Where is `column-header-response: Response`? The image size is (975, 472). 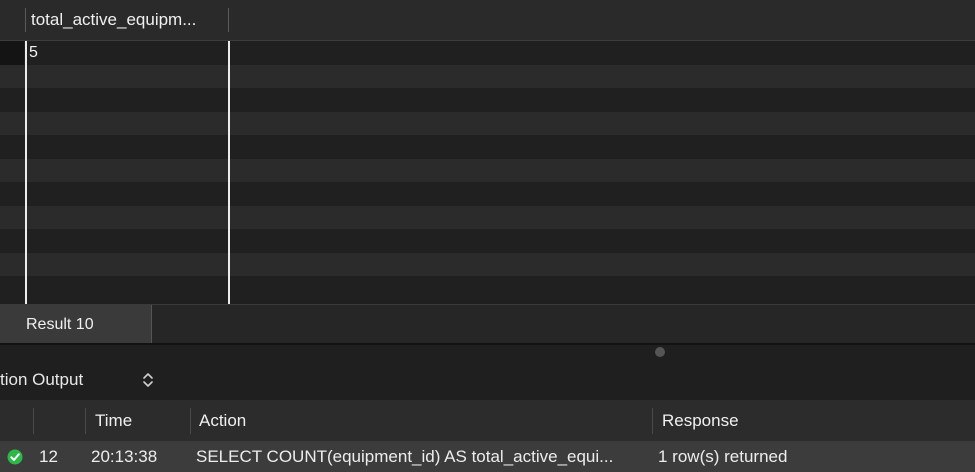 column-header-response: Response is located at coordinates (700, 421).